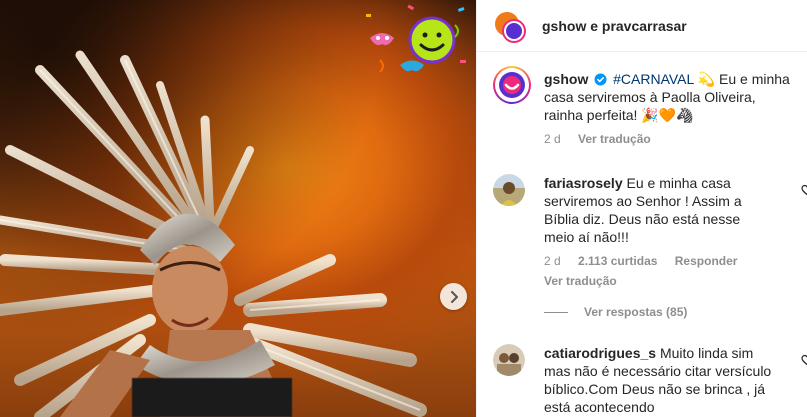  I want to click on caption-hashtag: #CARNAVAL, so click(653, 79).